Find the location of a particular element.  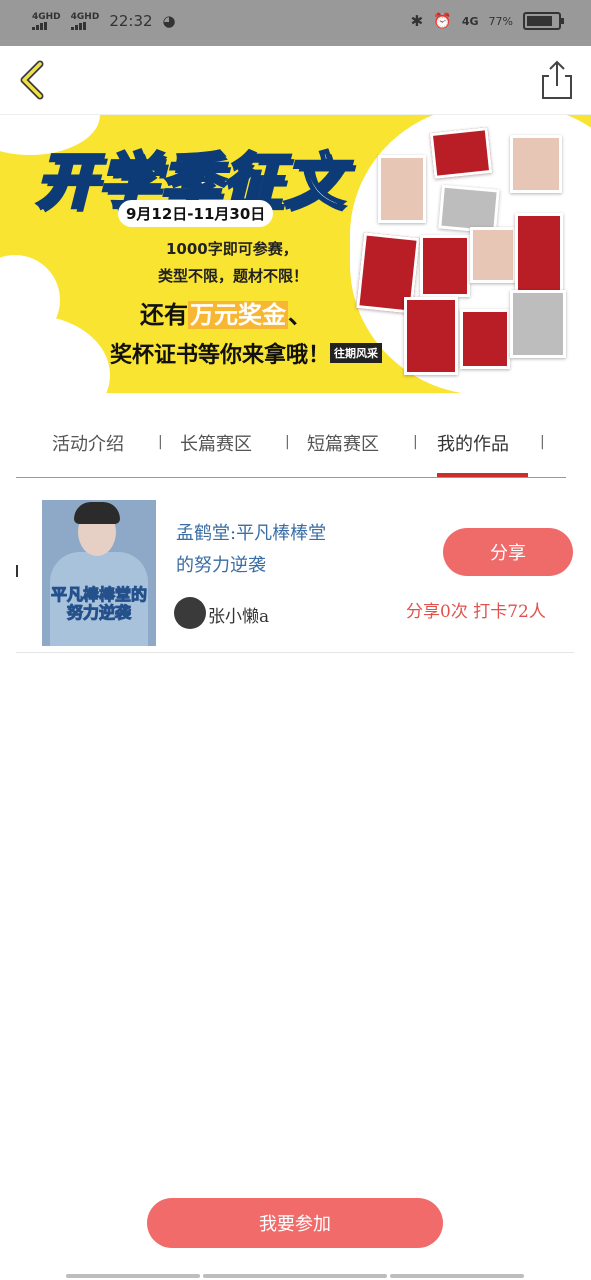

work-title: 孟鹤堂:平凡棒棒堂 的努力逆袭 is located at coordinates (286, 550).